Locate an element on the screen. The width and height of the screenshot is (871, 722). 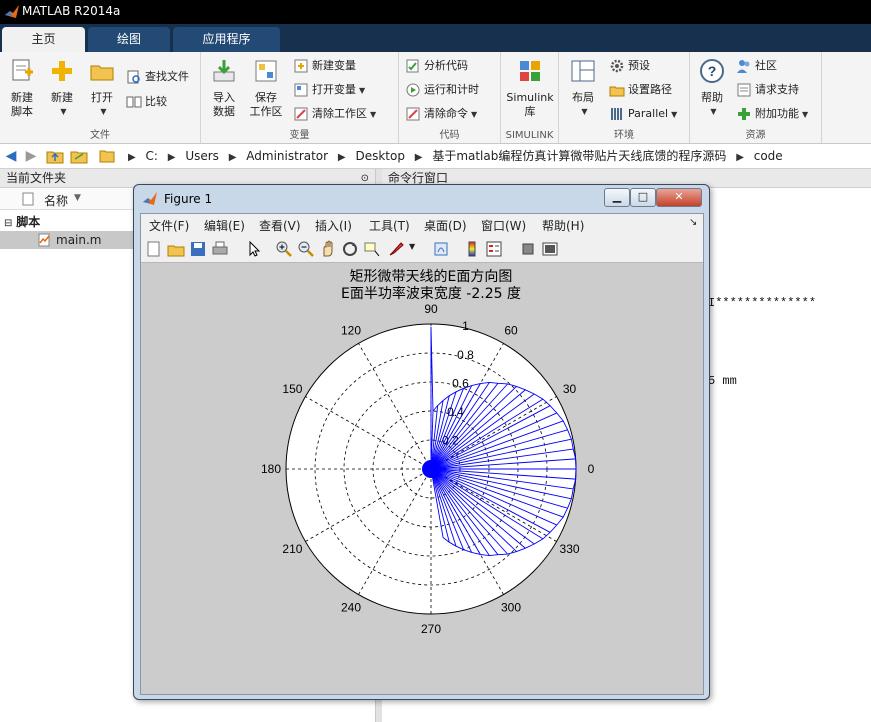
breadcrumb-item: C: is located at coordinates (152, 156).